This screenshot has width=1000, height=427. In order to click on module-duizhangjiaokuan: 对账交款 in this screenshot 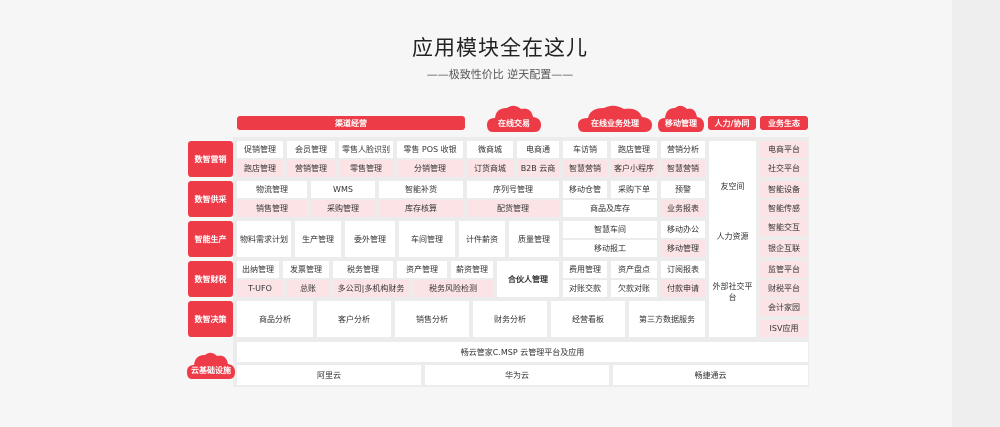, I will do `click(585, 288)`.